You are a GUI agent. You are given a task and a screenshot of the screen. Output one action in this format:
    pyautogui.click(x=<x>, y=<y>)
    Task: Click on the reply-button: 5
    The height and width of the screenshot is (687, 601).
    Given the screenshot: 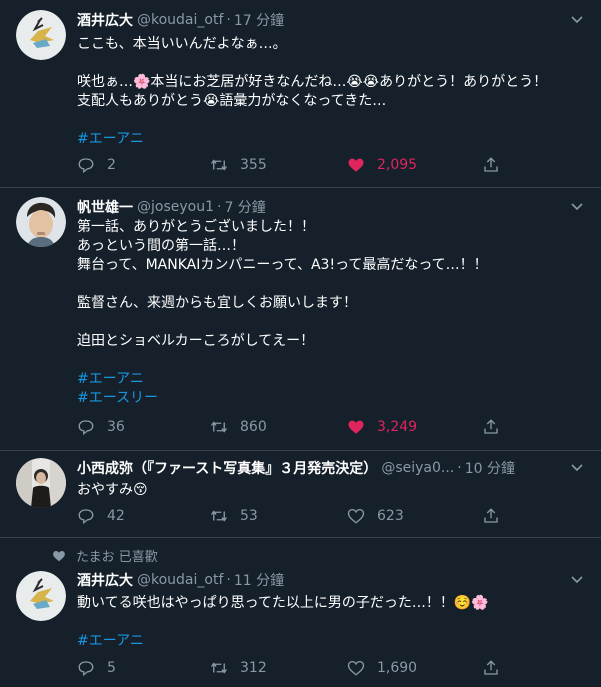 What is the action you would take?
    pyautogui.click(x=96, y=668)
    